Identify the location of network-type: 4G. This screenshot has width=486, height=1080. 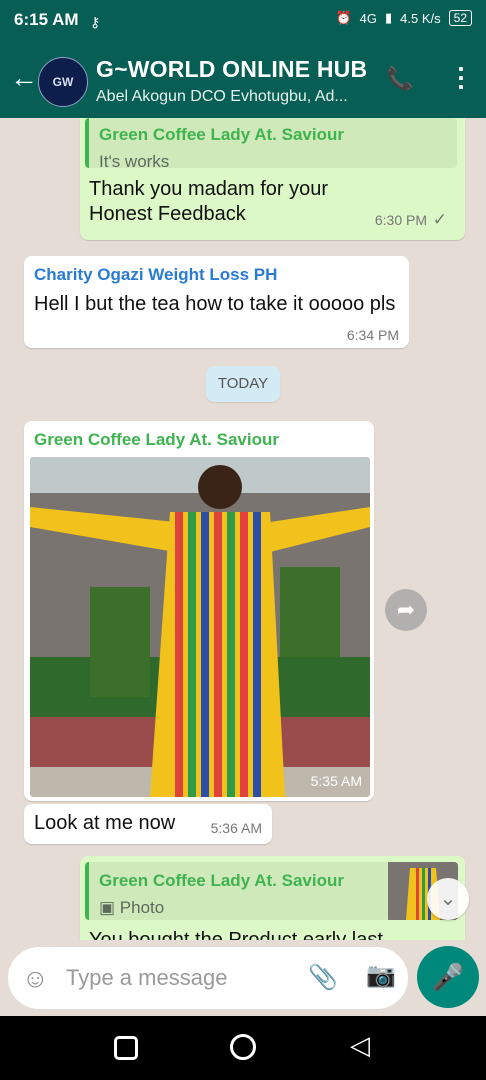
(368, 18).